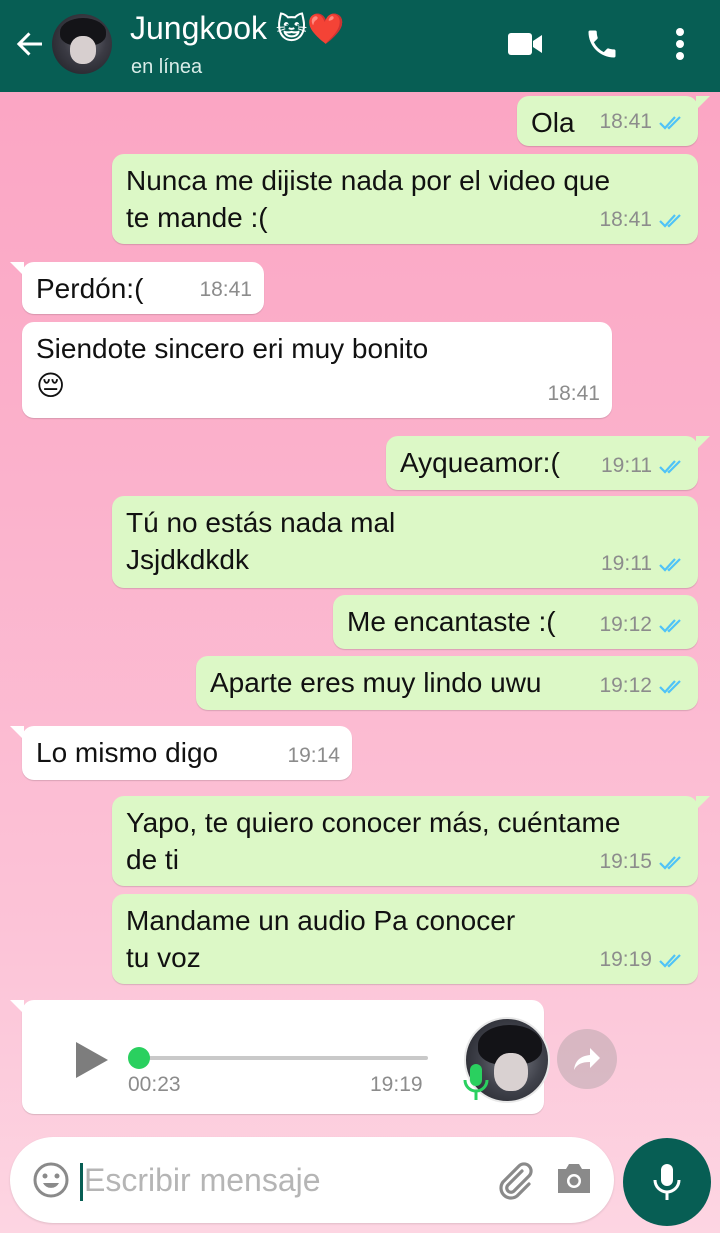 The image size is (720, 1233). What do you see at coordinates (574, 1181) in the screenshot?
I see `camera-icon` at bounding box center [574, 1181].